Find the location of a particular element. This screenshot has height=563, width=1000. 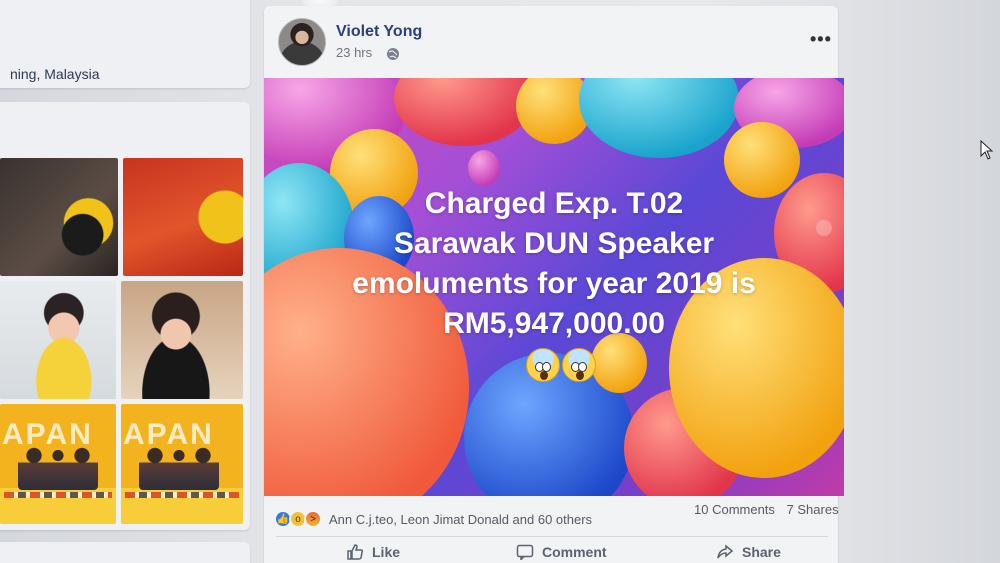

comment-label: Comment is located at coordinates (574, 552).